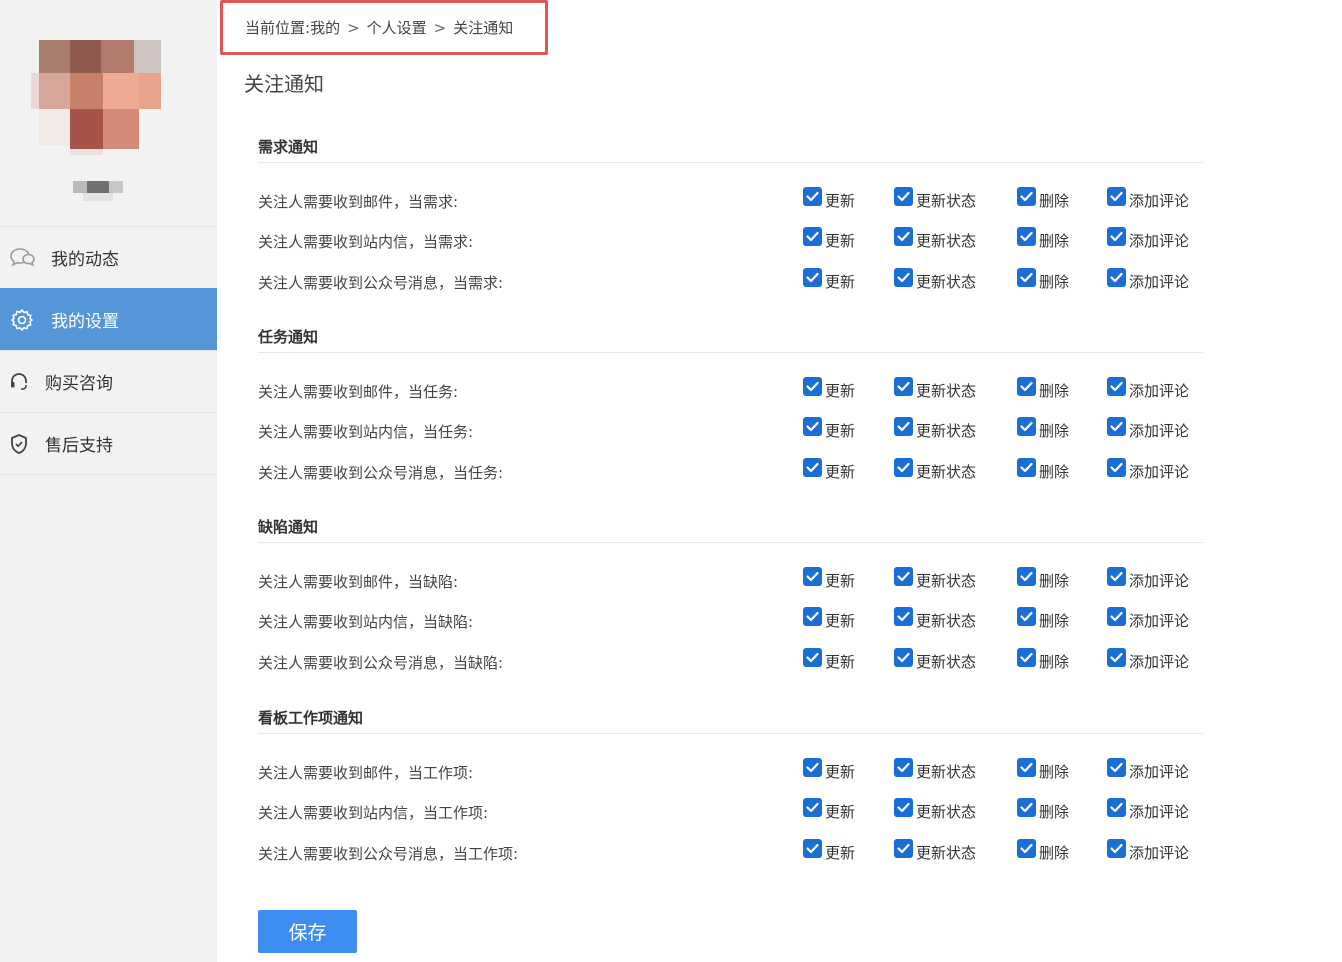 This screenshot has height=962, width=1342. I want to click on sidebar-item-my-settings: 我的设置, so click(108, 319).